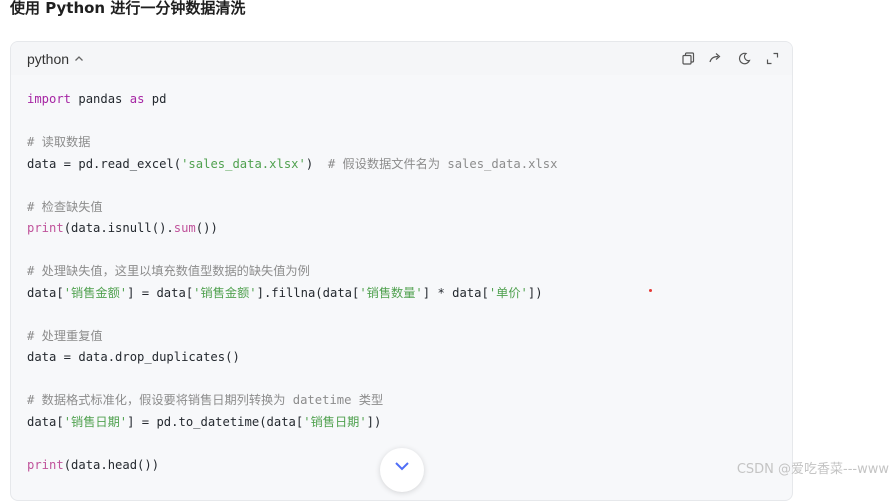 The height and width of the screenshot is (501, 893). What do you see at coordinates (205, 400) in the screenshot?
I see `code-token: # 数据格式标准化，假设要将销售日期列转换为 datetime 类型` at bounding box center [205, 400].